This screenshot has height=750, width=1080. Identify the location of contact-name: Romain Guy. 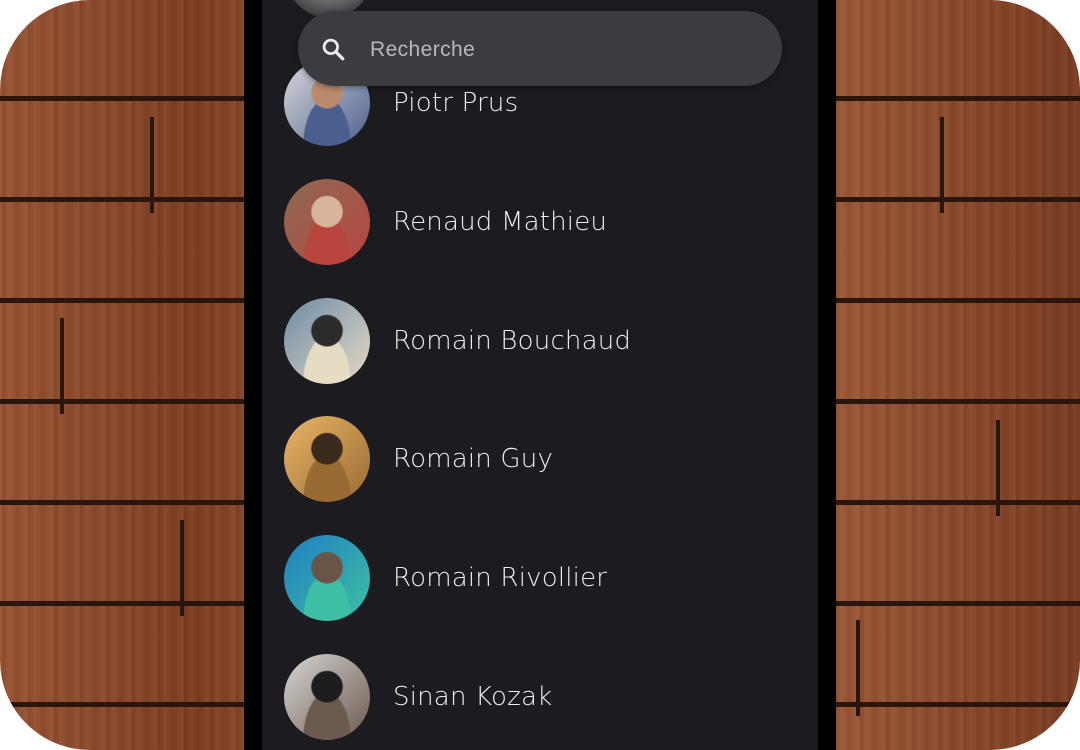
(473, 459).